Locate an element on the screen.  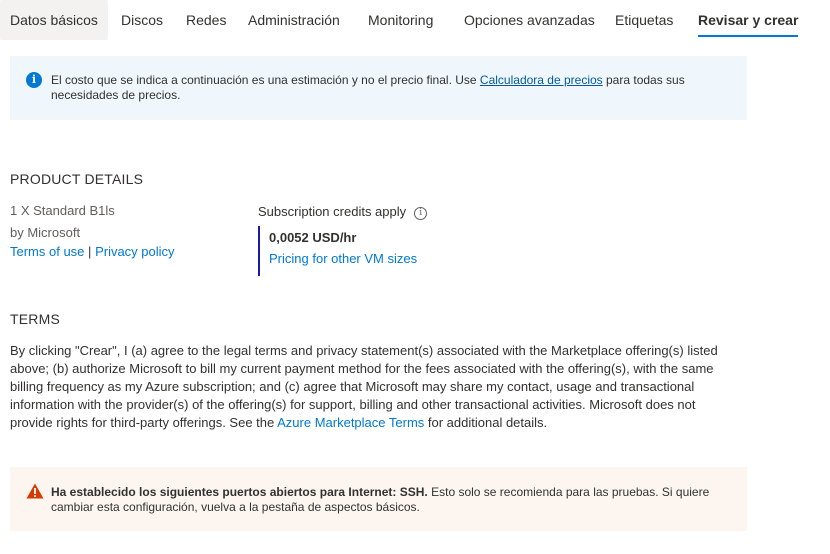
price-block: 0,0052 USD/hr Pricing for other VM sizes is located at coordinates (358, 251).